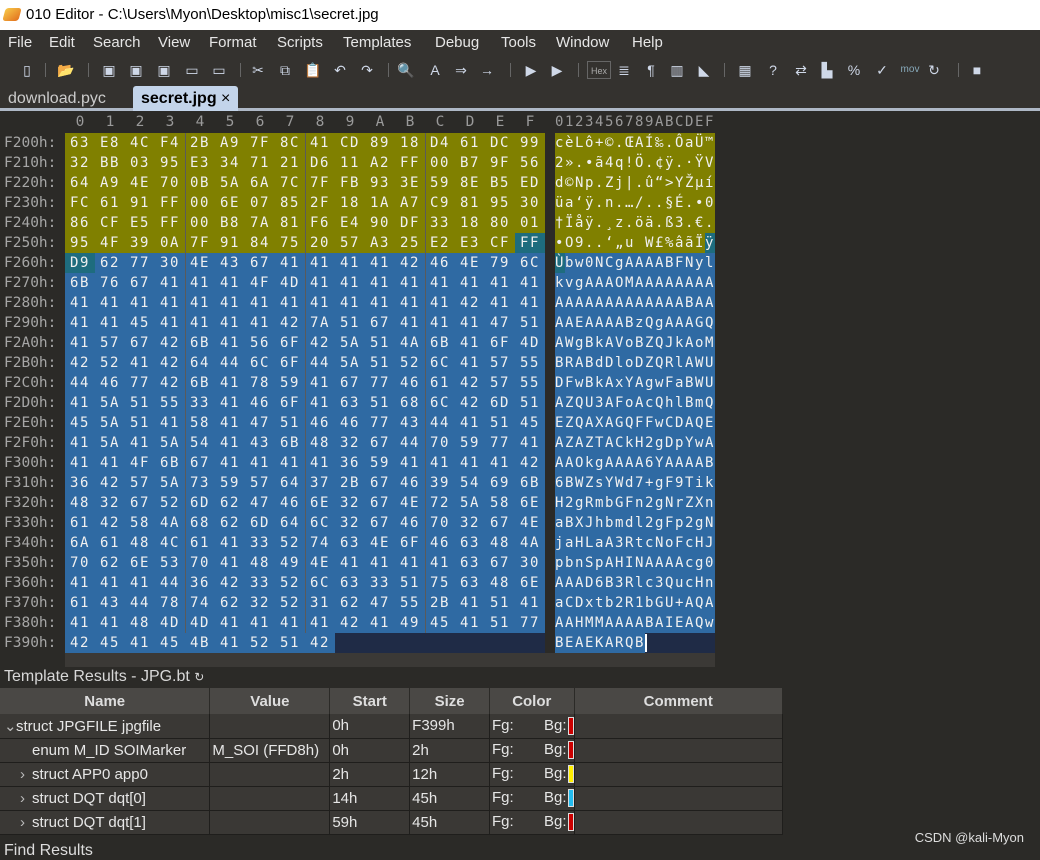 The height and width of the screenshot is (860, 1040). Describe the element at coordinates (370, 701) in the screenshot. I see `column-start: Start` at that location.